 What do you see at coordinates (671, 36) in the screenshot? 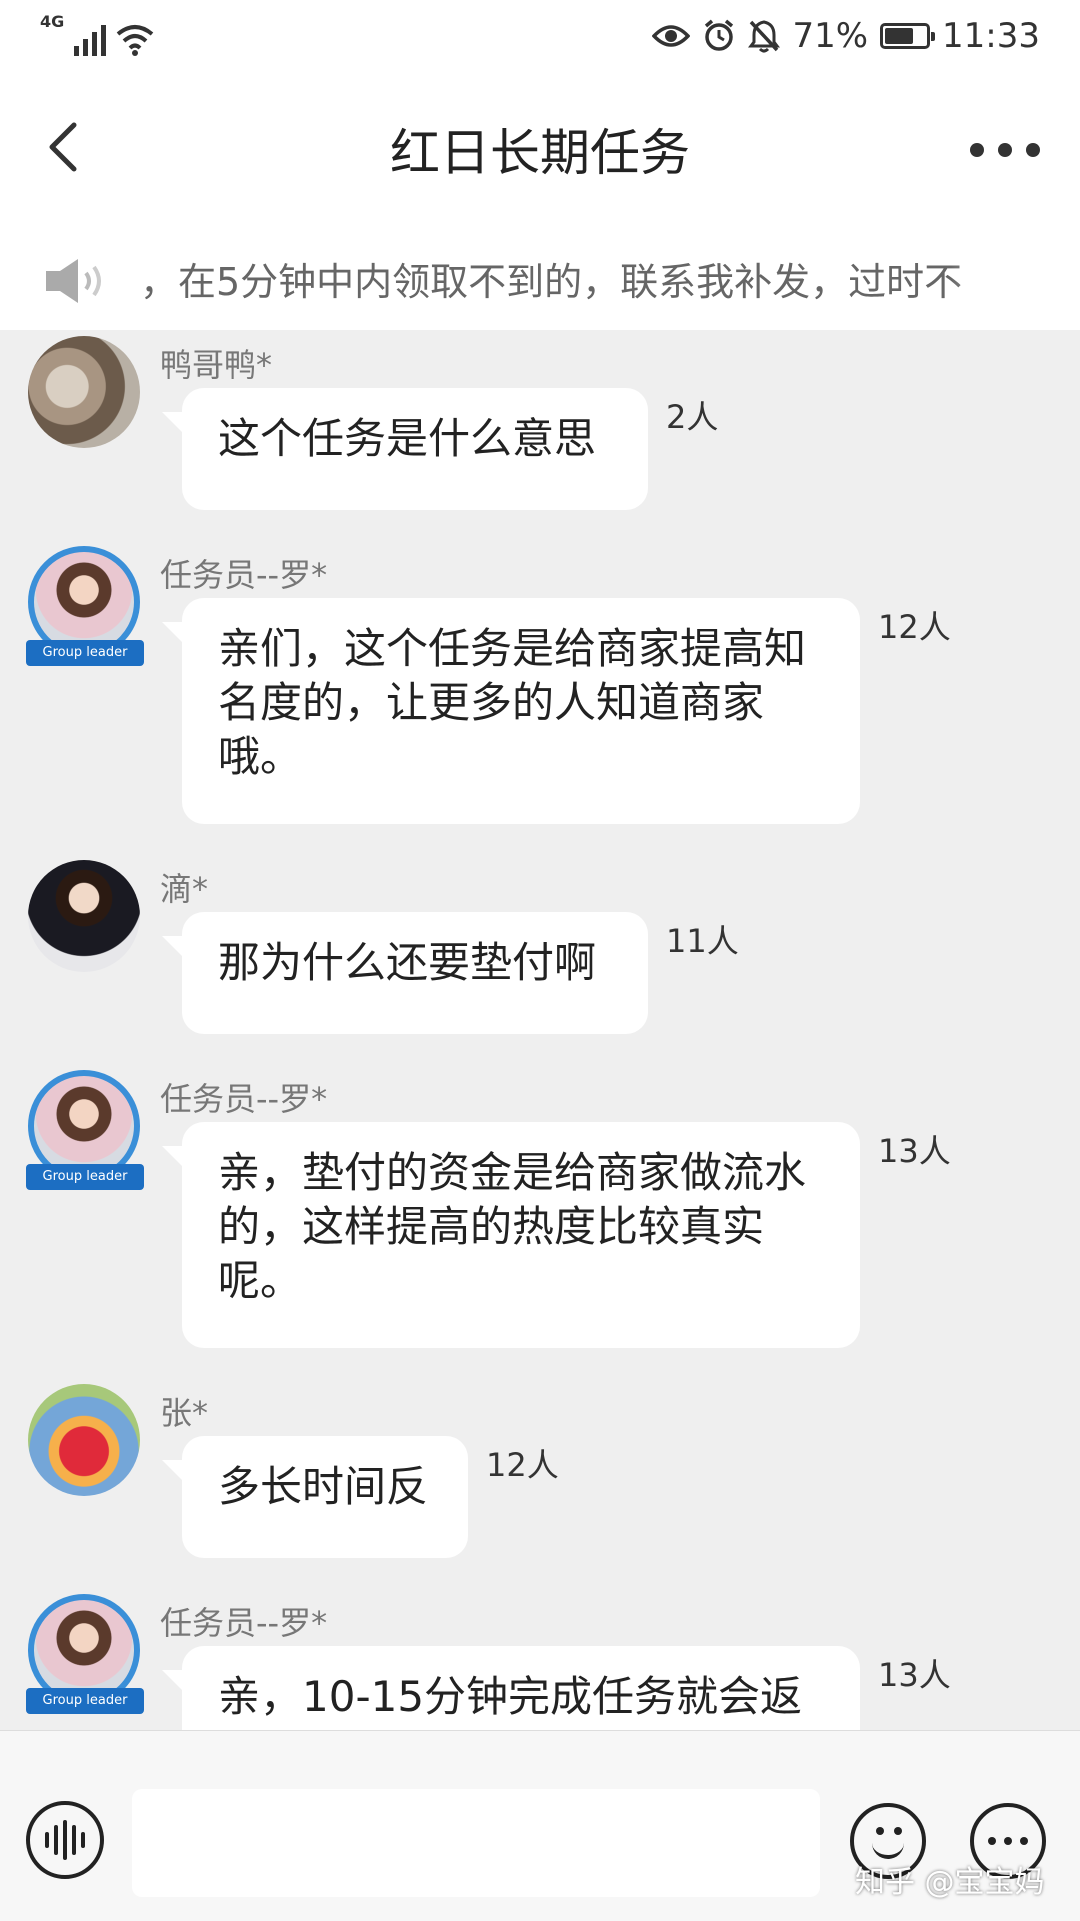
I see `eye-icon` at bounding box center [671, 36].